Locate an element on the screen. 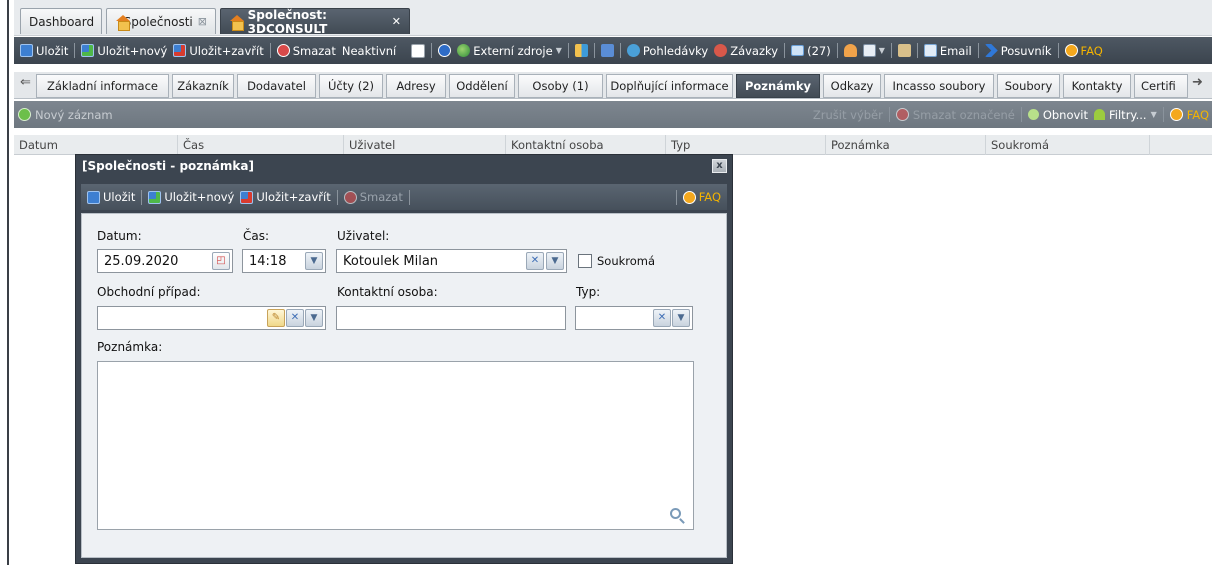  merge-button is located at coordinates (607, 50).